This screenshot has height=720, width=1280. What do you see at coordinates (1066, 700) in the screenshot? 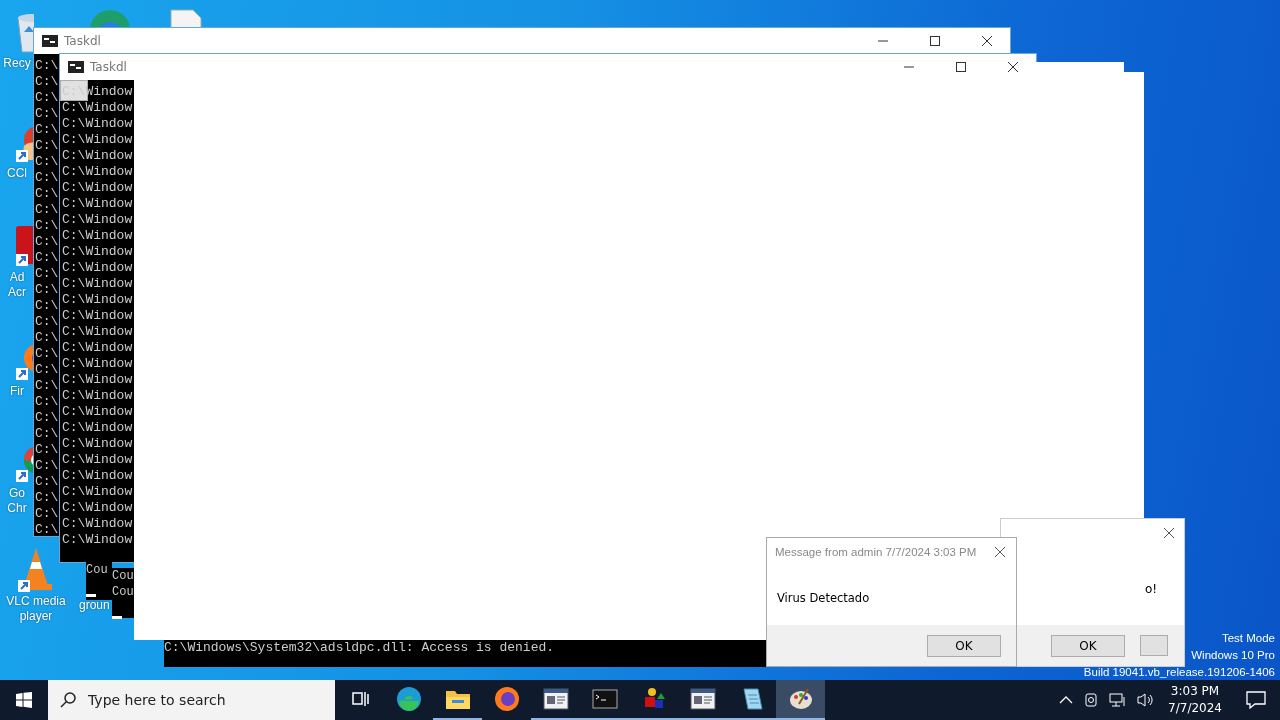
I see `chevron-up-icon` at bounding box center [1066, 700].